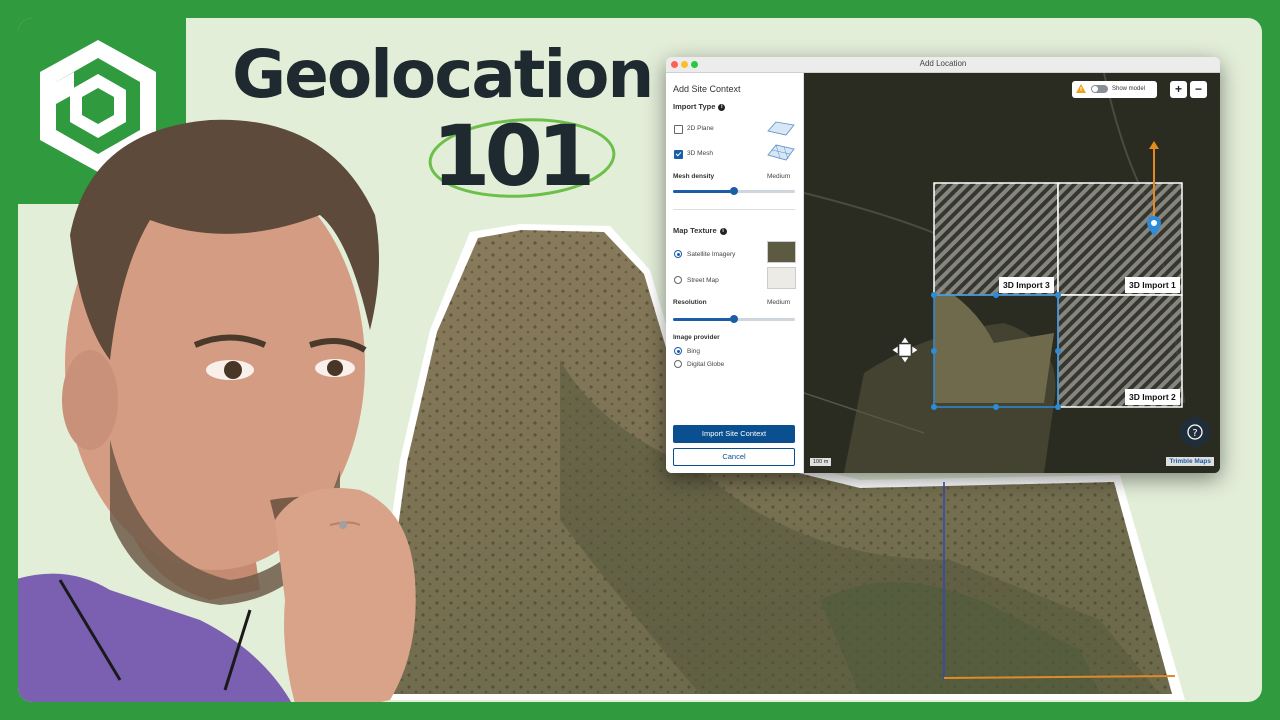  What do you see at coordinates (694, 351) in the screenshot?
I see `option-bing-label: Bing` at bounding box center [694, 351].